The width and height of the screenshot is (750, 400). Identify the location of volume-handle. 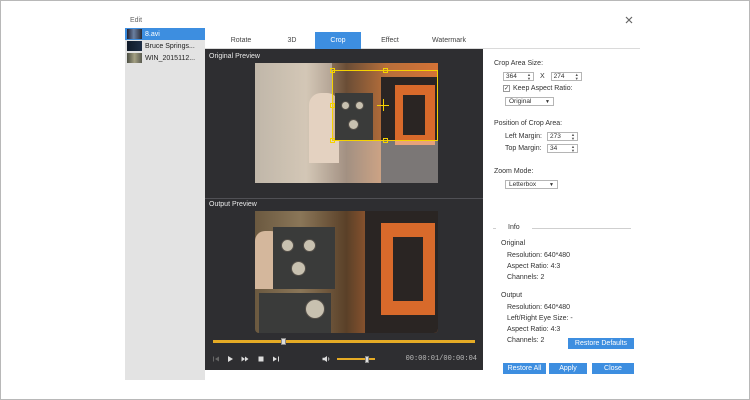
(367, 359).